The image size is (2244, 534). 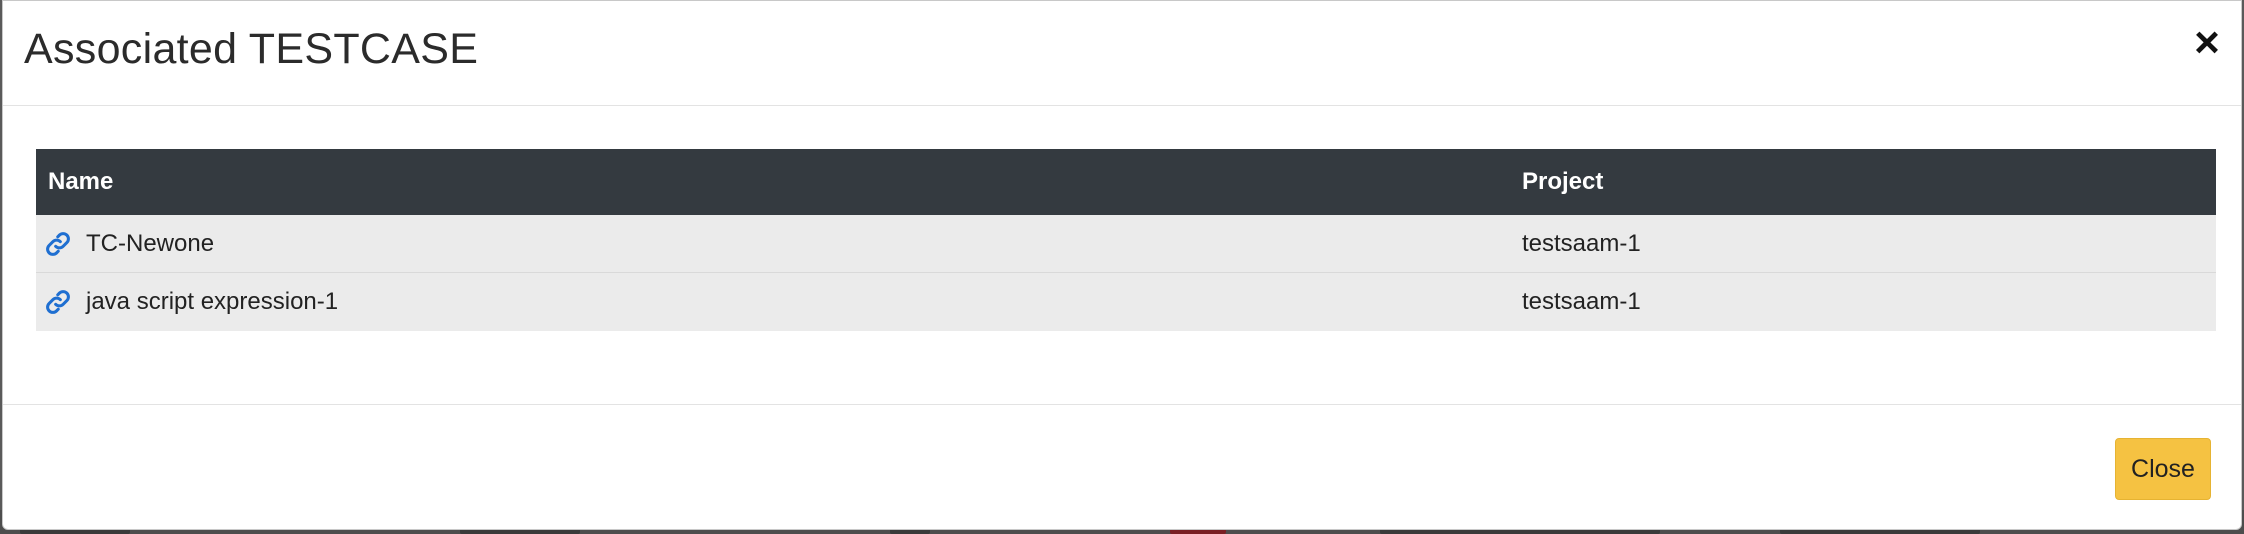 What do you see at coordinates (1863, 182) in the screenshot?
I see `column-header-project: Project` at bounding box center [1863, 182].